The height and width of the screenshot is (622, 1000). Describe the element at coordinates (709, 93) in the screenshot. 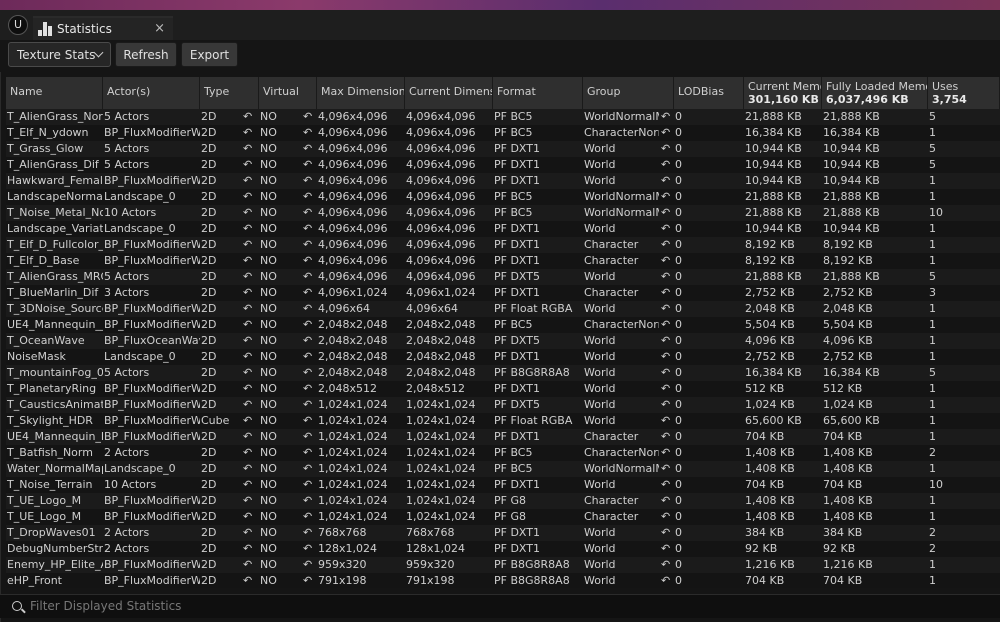

I see `column-header-lodbias: LODBias` at that location.